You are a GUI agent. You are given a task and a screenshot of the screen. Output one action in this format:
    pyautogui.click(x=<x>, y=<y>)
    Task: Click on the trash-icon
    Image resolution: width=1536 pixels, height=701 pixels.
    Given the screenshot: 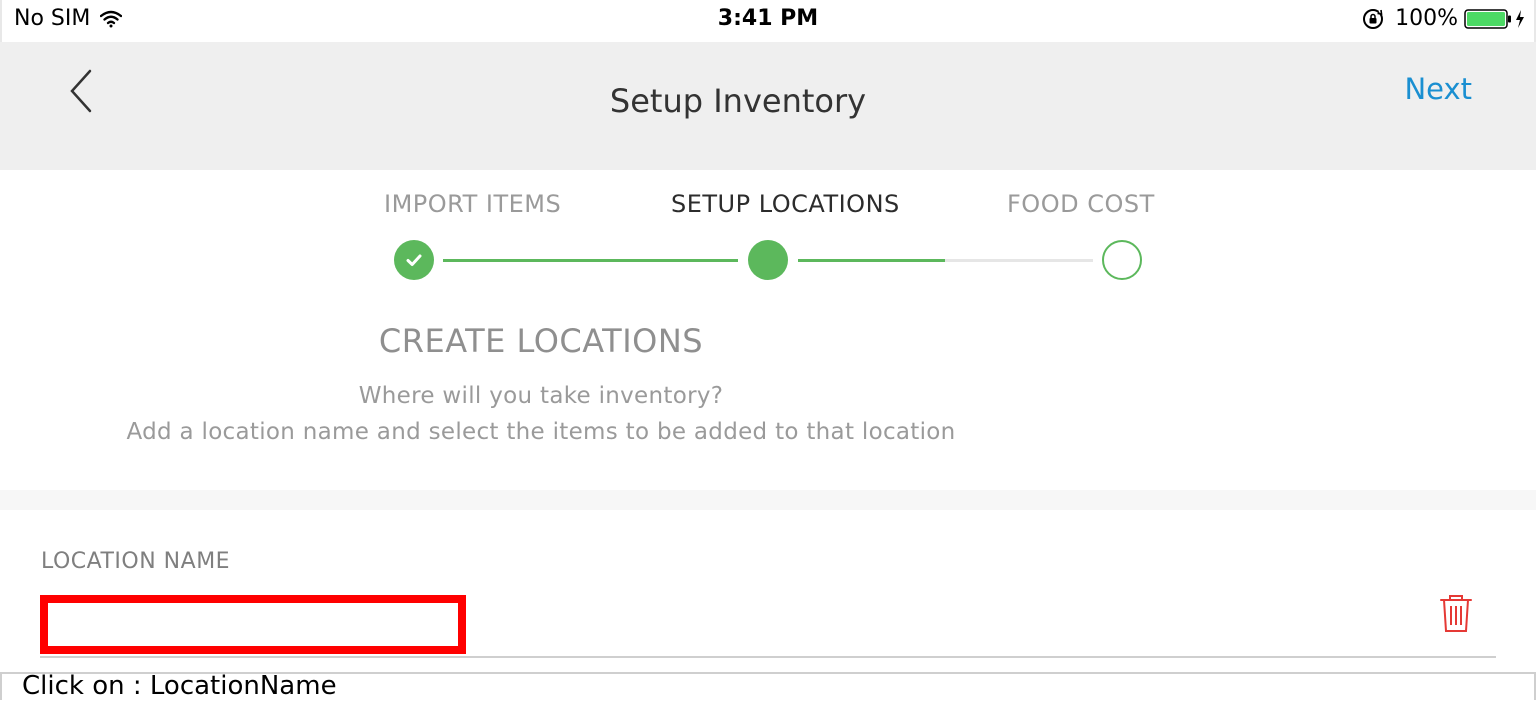 What is the action you would take?
    pyautogui.click(x=1456, y=613)
    